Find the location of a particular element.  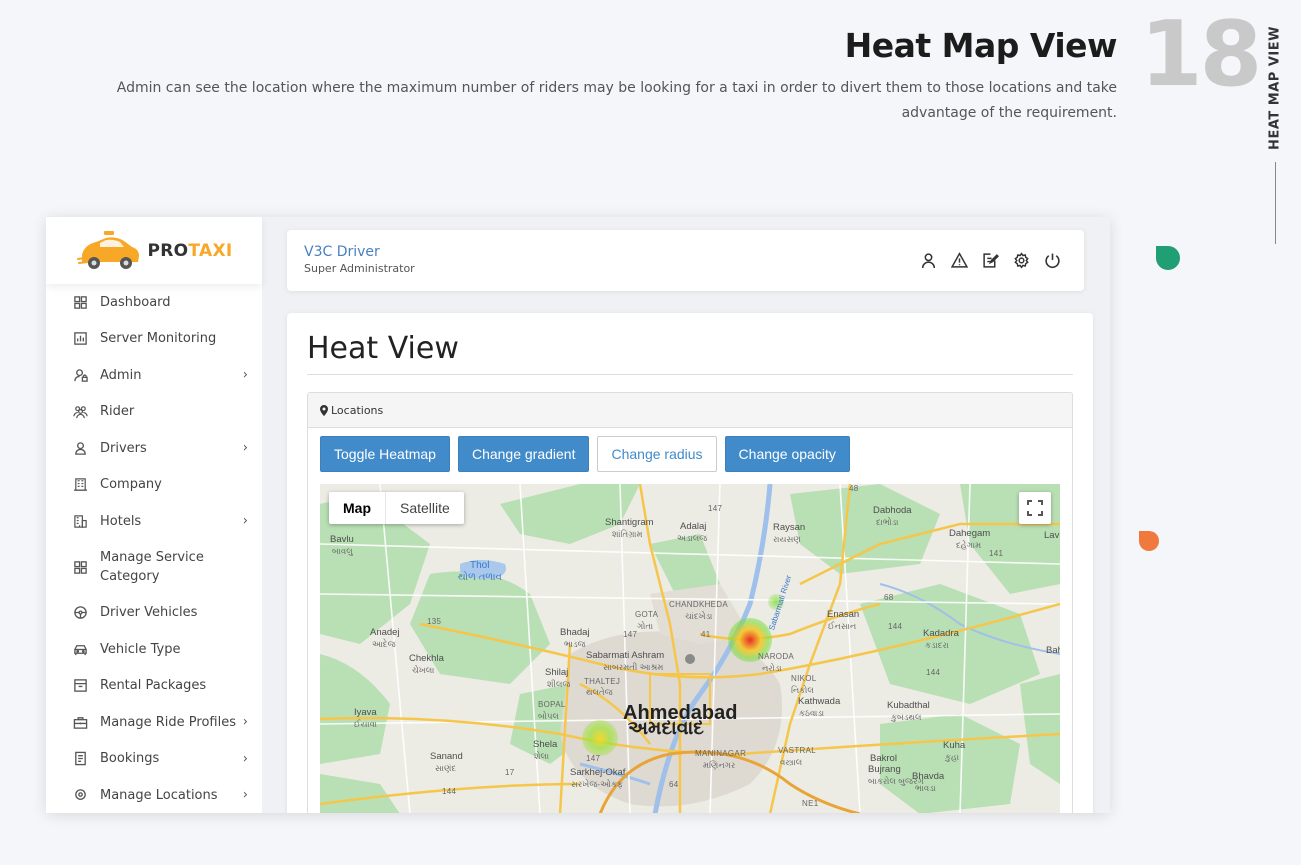

brand-logo: PROTAXI is located at coordinates (154, 250).